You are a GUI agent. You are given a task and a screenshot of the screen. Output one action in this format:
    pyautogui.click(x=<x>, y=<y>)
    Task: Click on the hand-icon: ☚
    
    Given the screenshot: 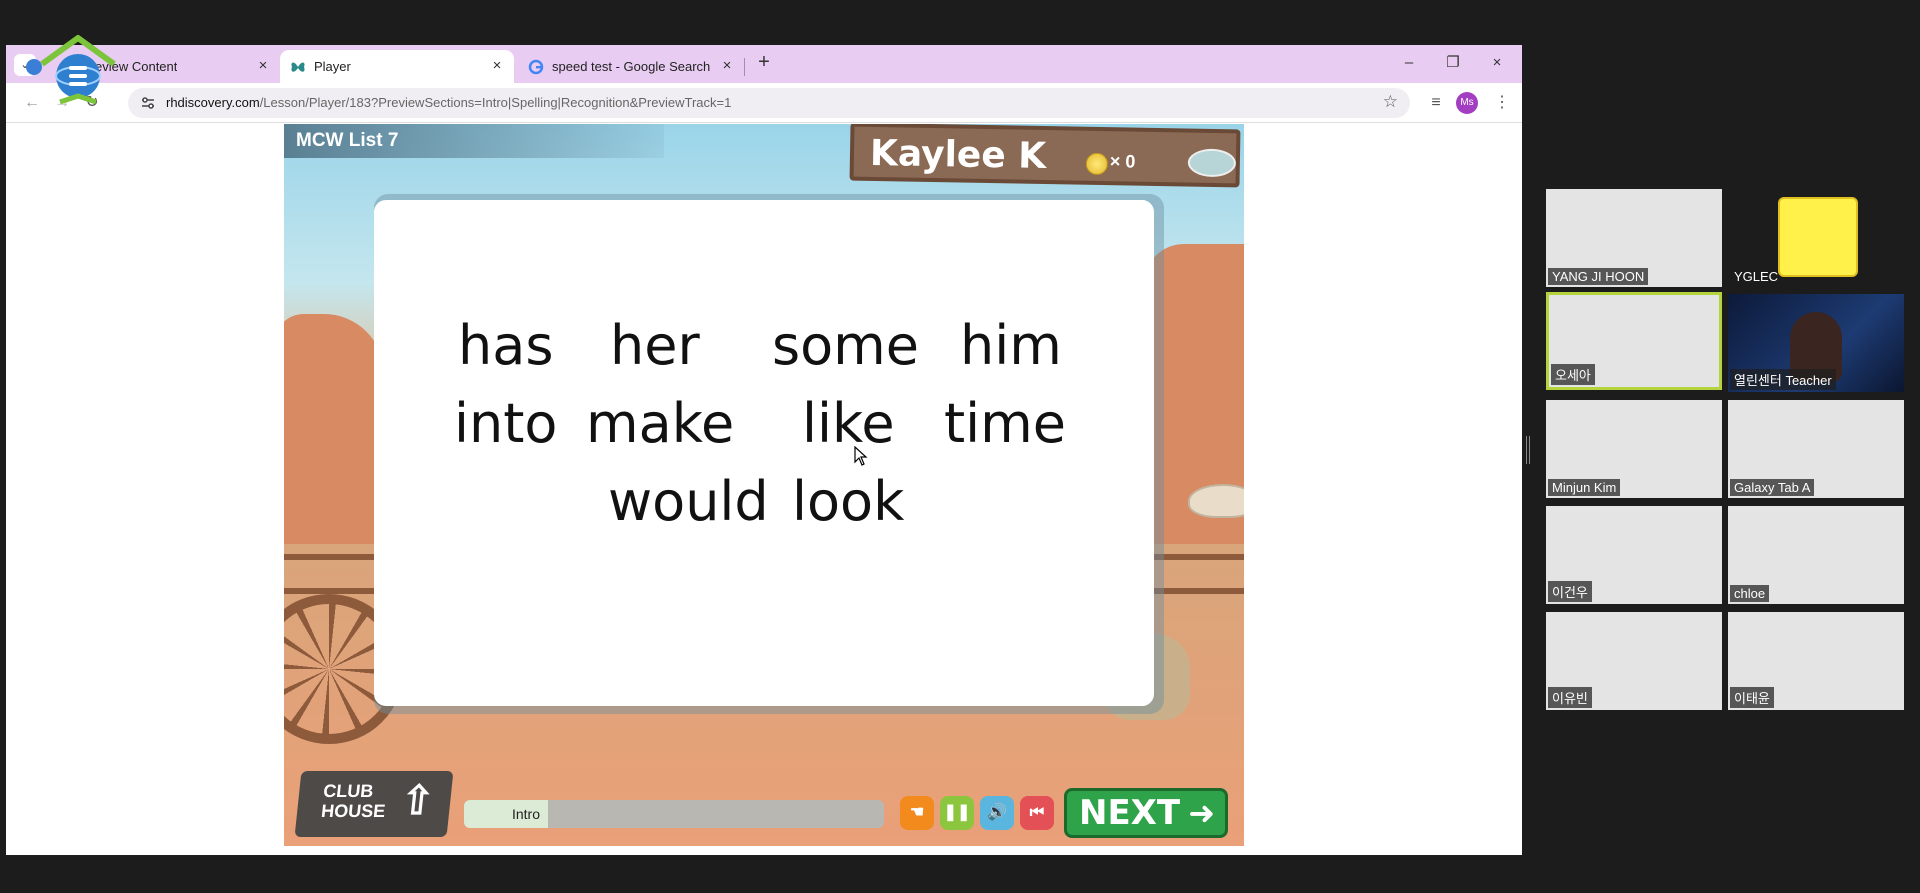 What is the action you would take?
    pyautogui.click(x=917, y=812)
    